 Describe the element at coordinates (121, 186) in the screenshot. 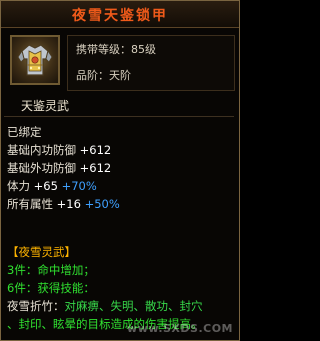

I see `stat-stamina: 体力 +65 +70%` at that location.